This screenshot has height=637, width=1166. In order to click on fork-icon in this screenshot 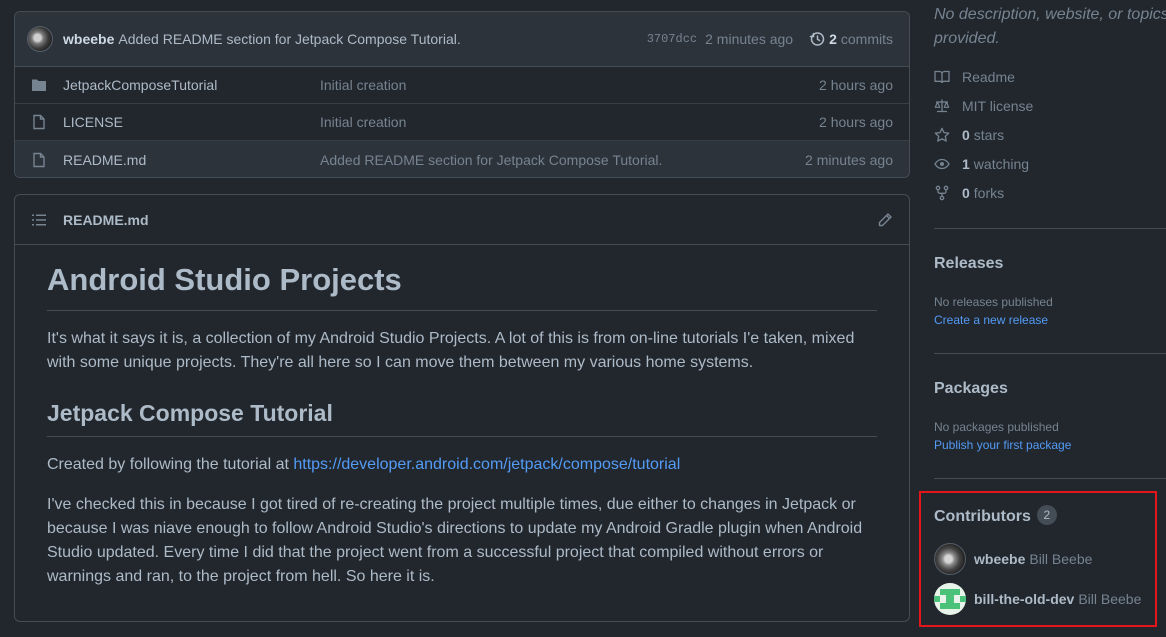, I will do `click(942, 193)`.